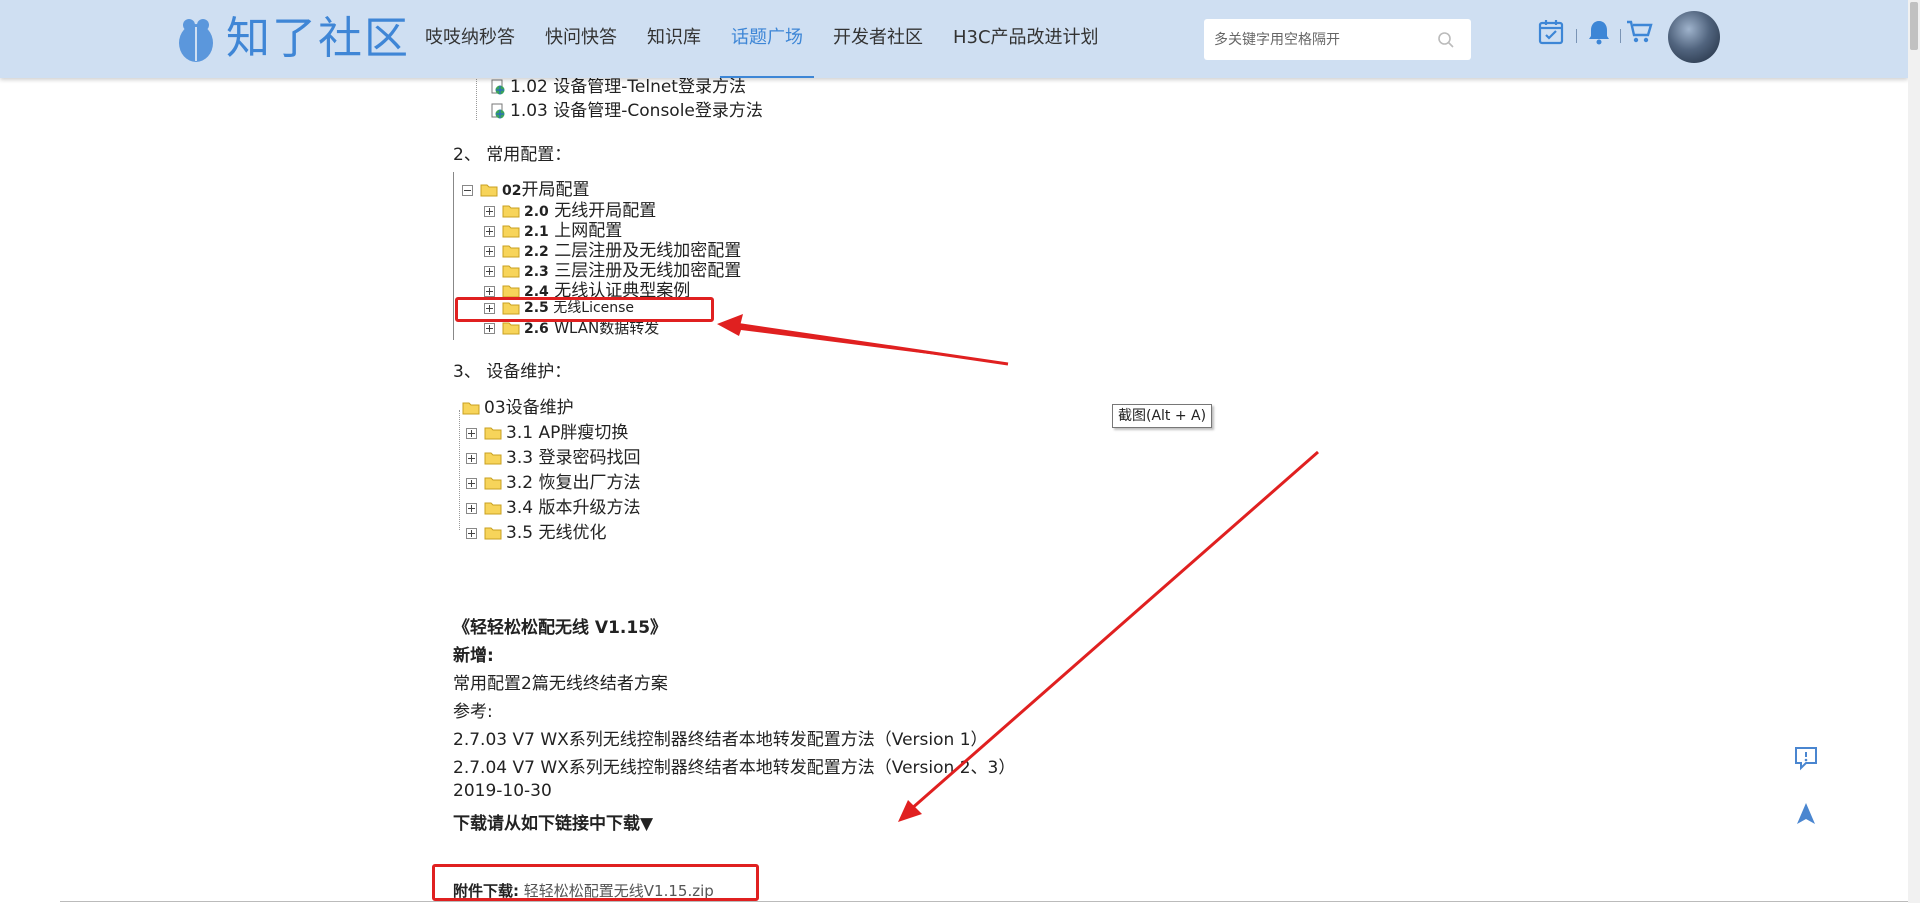 This screenshot has height=903, width=1920. What do you see at coordinates (1026, 39) in the screenshot?
I see `nav-item-improvement: H3C产品改进计划` at bounding box center [1026, 39].